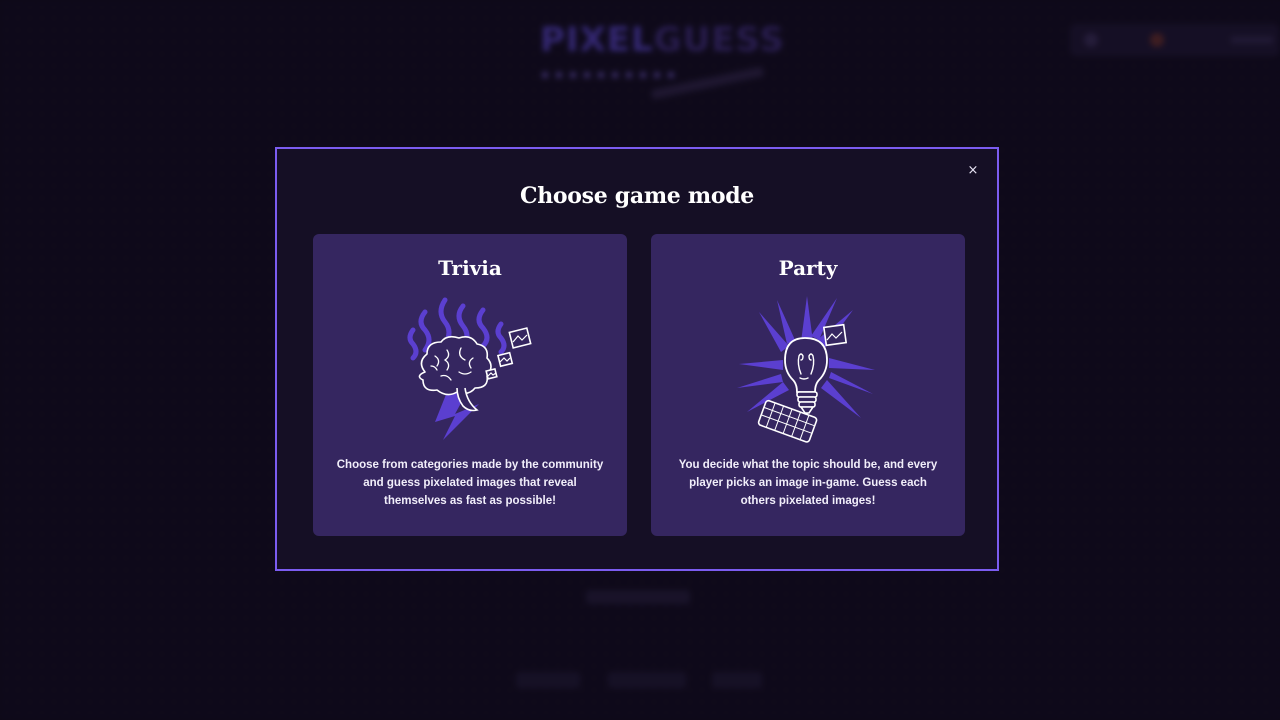  What do you see at coordinates (808, 268) in the screenshot?
I see `party-title: Party` at bounding box center [808, 268].